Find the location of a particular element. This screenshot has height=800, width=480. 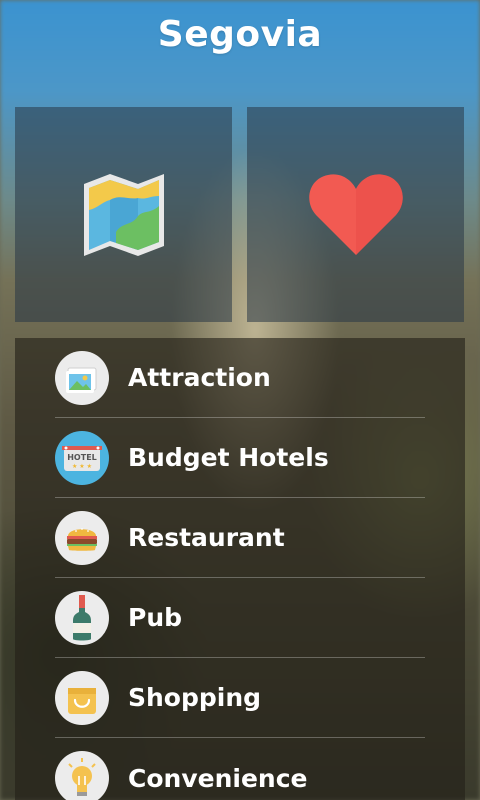

menu-item-label: Pub is located at coordinates (155, 617).